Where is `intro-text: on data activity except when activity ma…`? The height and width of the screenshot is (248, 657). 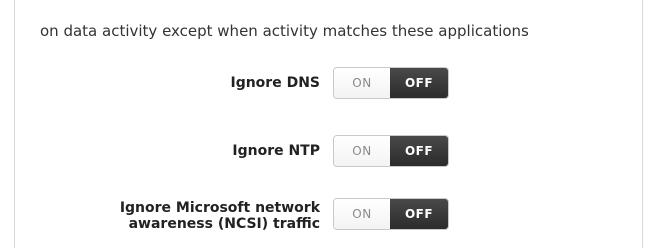 intro-text: on data activity except when activity ma… is located at coordinates (284, 31).